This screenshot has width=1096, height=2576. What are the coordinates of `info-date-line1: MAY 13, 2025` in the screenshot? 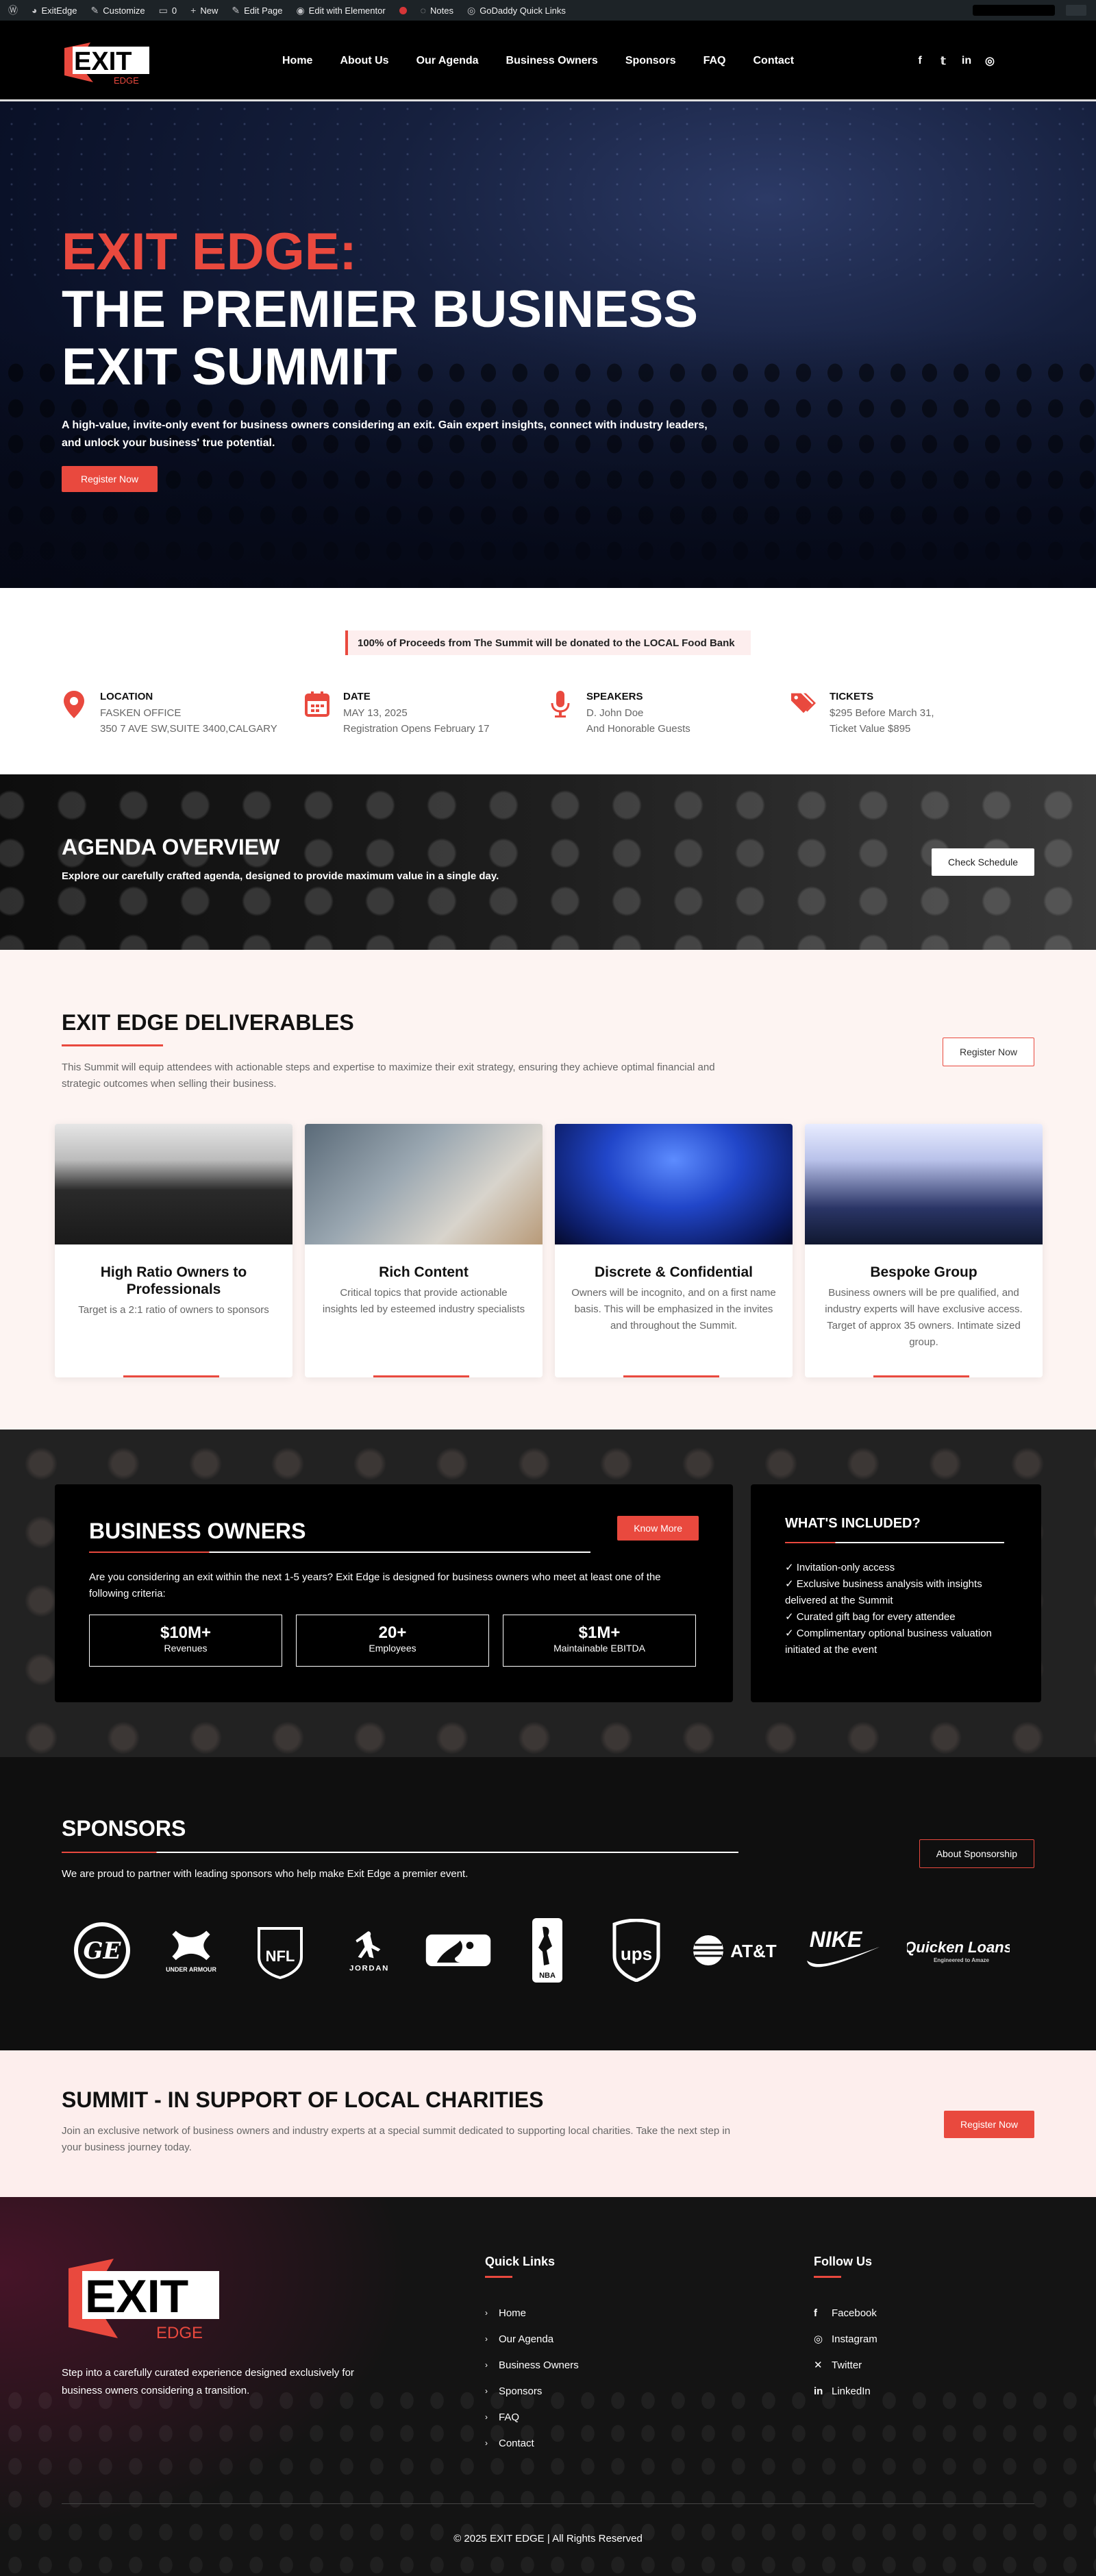 It's located at (375, 713).